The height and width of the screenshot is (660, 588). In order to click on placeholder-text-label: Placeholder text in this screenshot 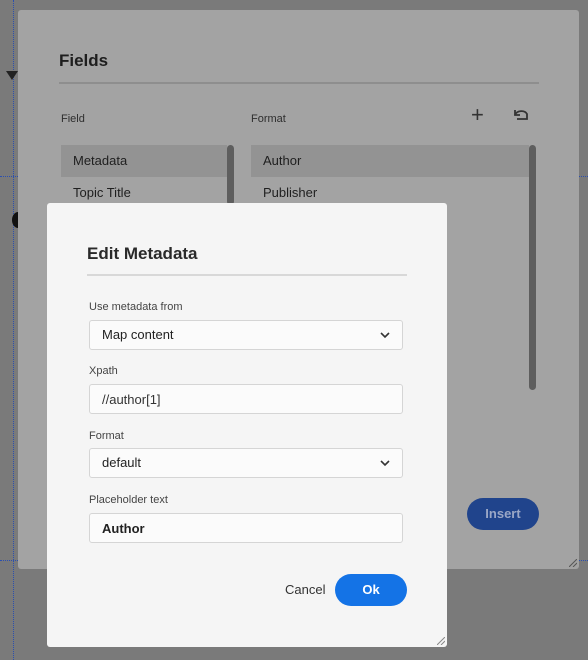, I will do `click(128, 500)`.